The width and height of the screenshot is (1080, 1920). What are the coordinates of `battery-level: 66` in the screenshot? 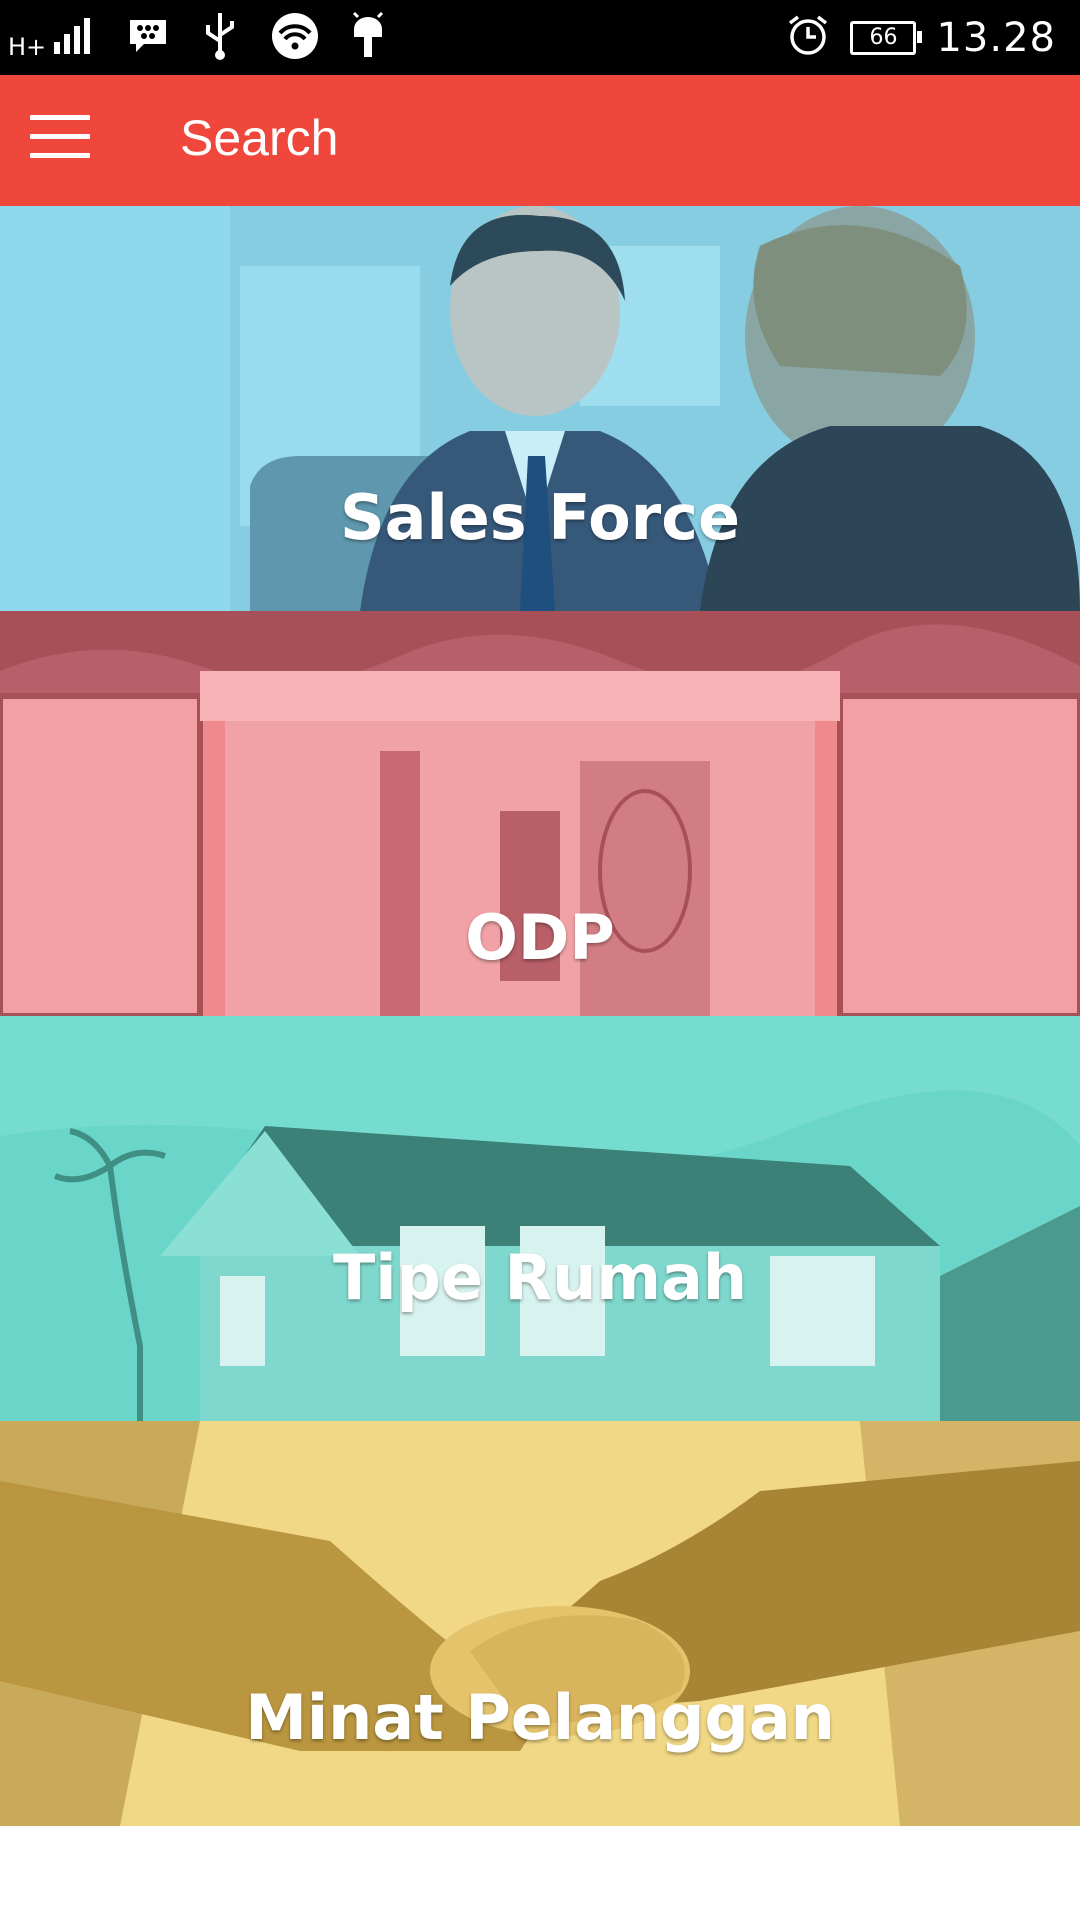 It's located at (883, 37).